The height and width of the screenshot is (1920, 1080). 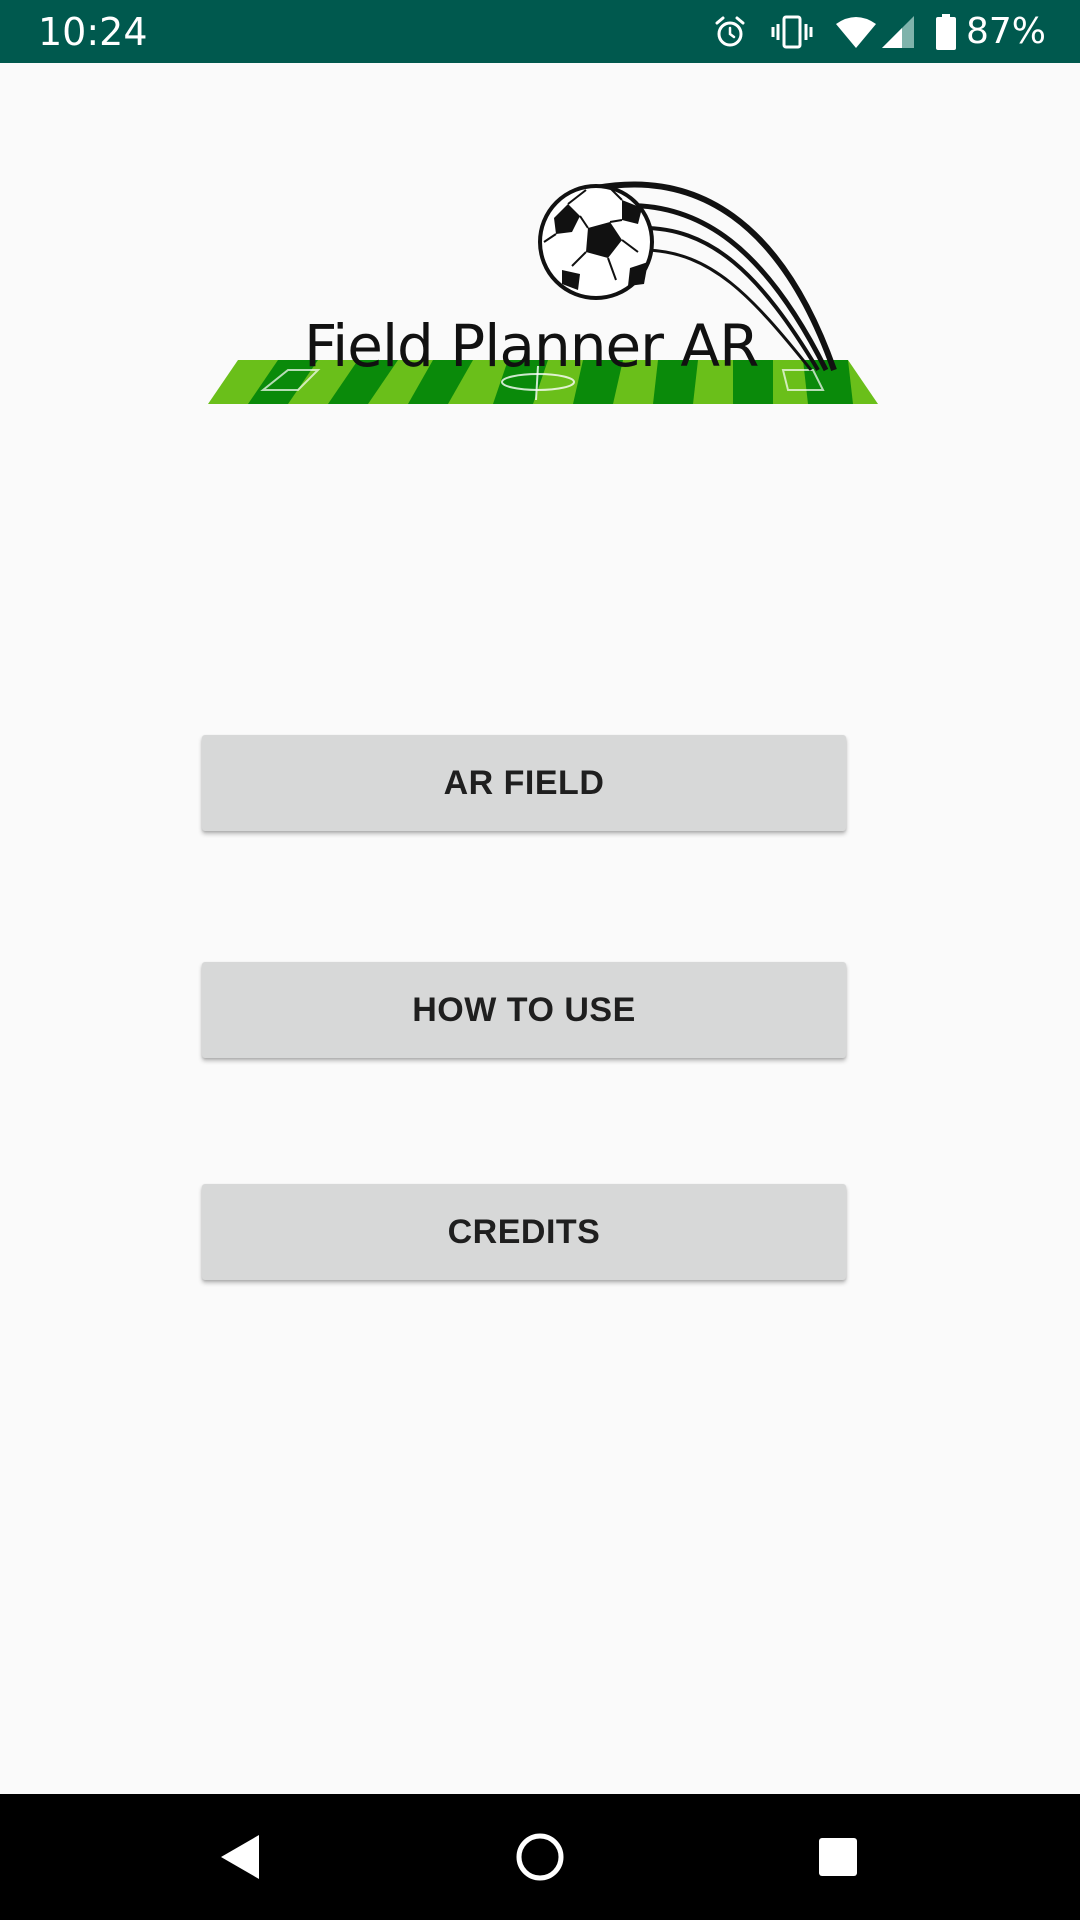 I want to click on navigation-bar, so click(x=540, y=1857).